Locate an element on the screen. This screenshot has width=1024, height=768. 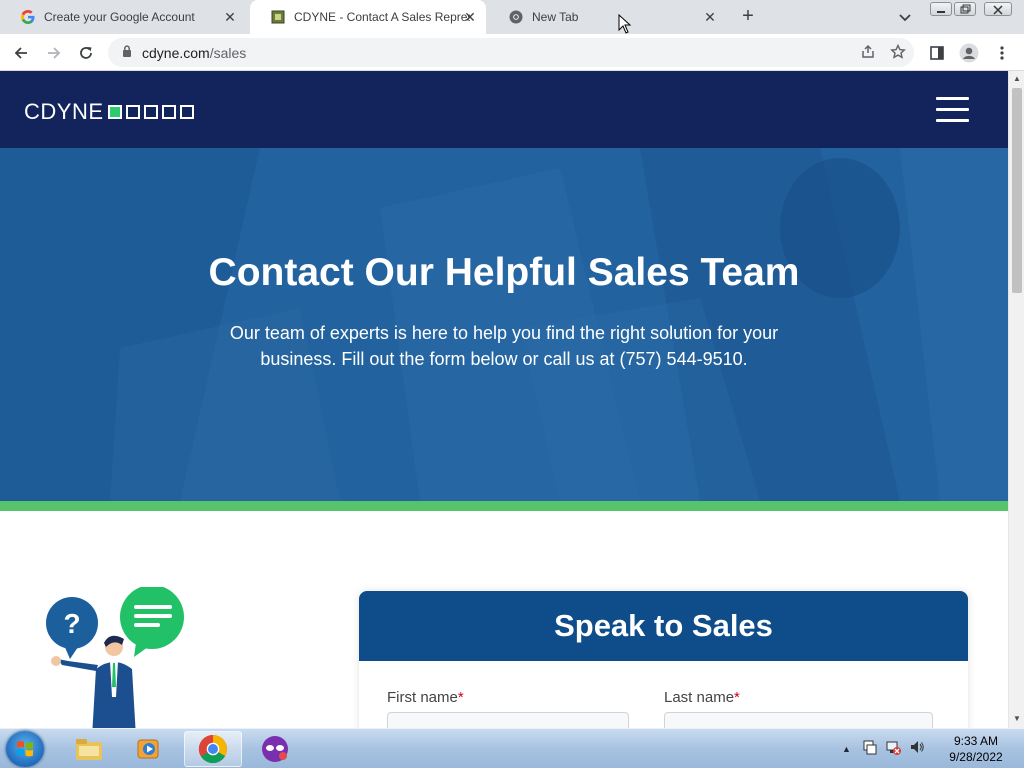
profile-avatar-icon is located at coordinates (969, 53).